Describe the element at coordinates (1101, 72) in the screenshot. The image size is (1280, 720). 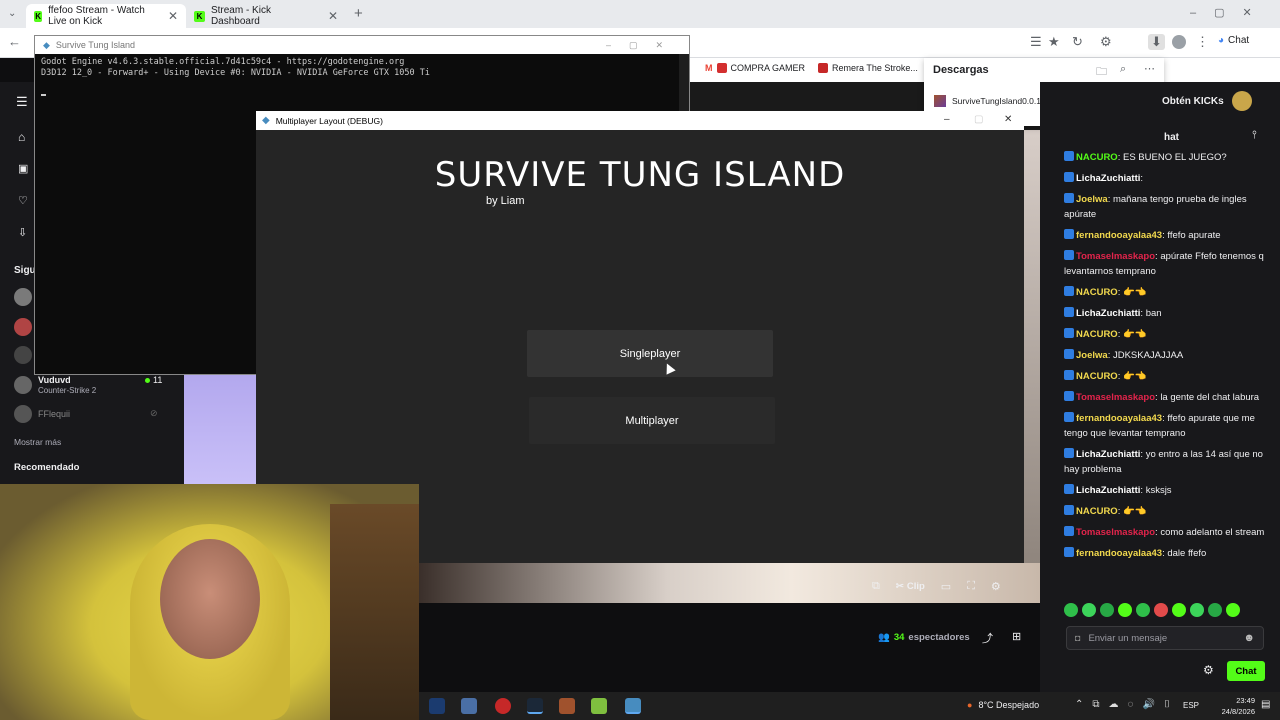
I see `folder-icon: 🗀` at that location.